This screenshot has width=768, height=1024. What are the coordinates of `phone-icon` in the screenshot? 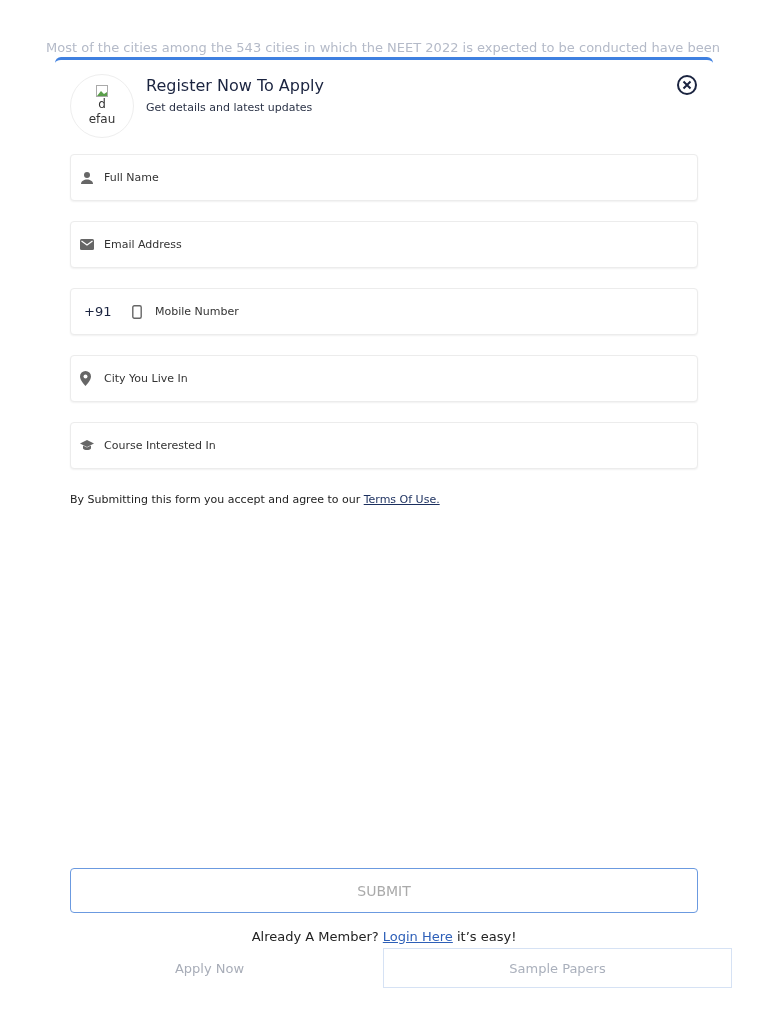 It's located at (137, 311).